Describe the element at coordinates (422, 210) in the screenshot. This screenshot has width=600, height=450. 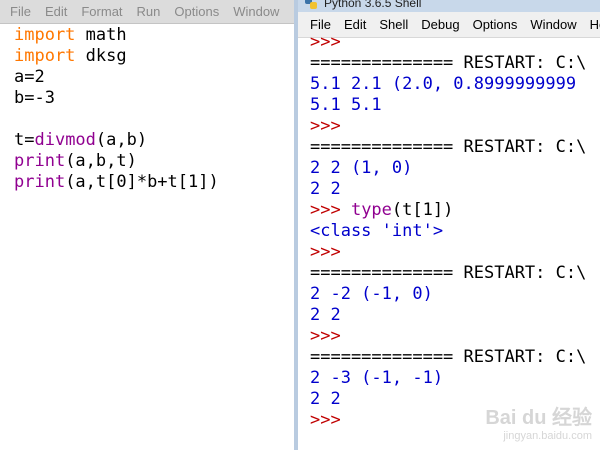
I see `shell-line-segment: (t[1])` at that location.